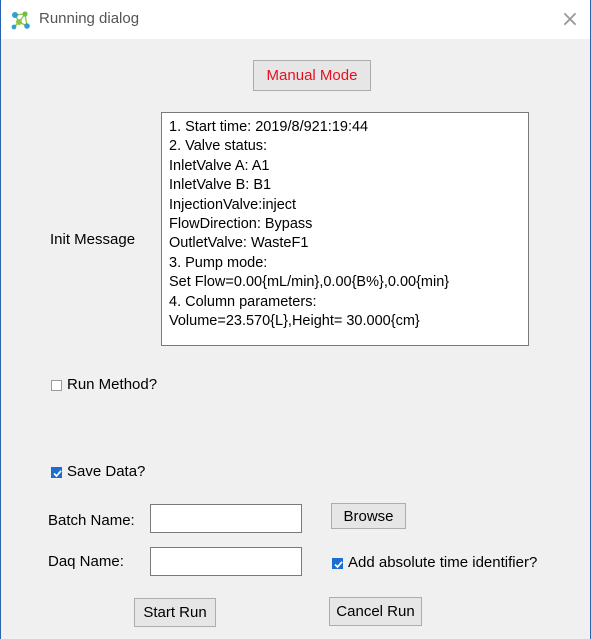 This screenshot has height=639, width=591. What do you see at coordinates (218, 262) in the screenshot?
I see `init-message-line: 3. Pump mode:` at bounding box center [218, 262].